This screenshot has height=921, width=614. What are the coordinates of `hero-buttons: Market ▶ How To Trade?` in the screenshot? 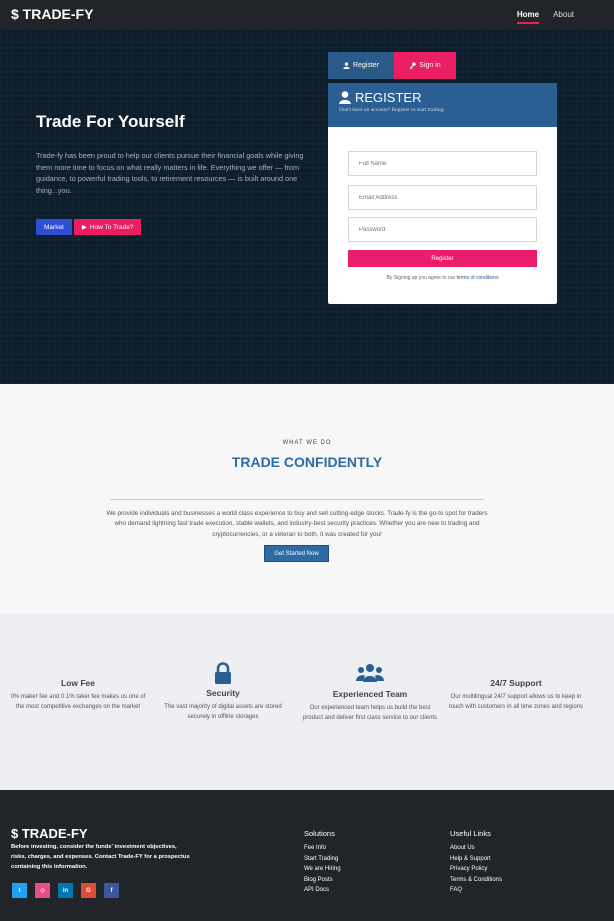 It's located at (89, 227).